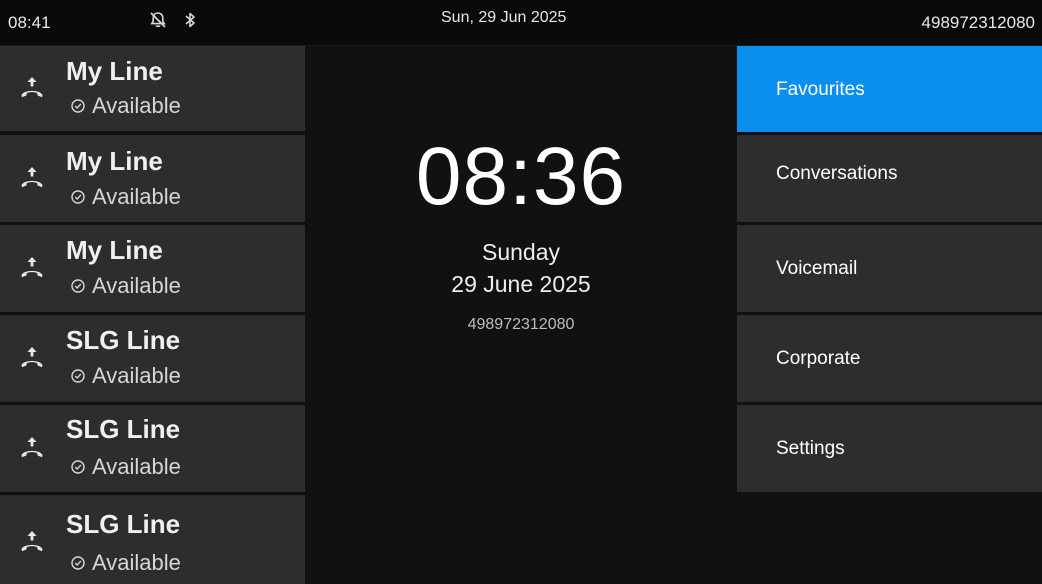 This screenshot has height=584, width=1042. Describe the element at coordinates (810, 448) in the screenshot. I see `menu-label: Settings` at that location.